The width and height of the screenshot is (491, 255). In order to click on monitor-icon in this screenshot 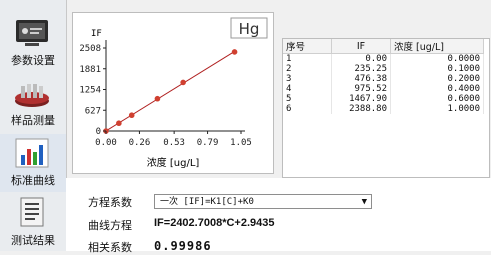, I will do `click(32, 33)`.